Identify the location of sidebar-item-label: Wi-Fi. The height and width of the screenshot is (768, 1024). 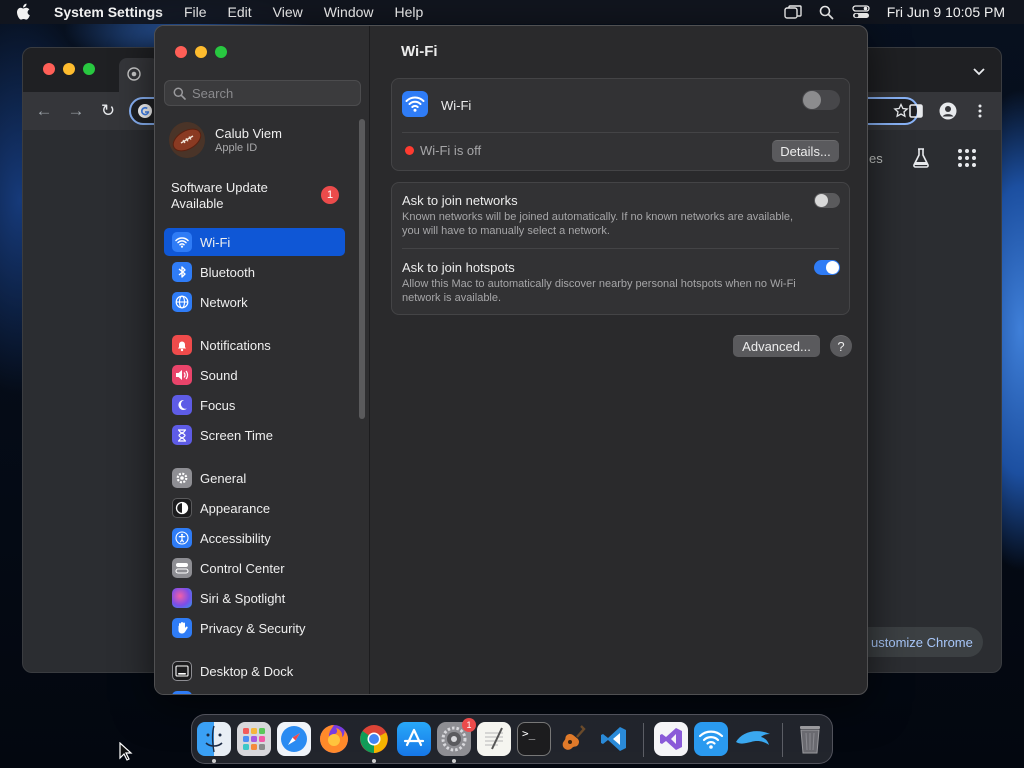
(215, 242).